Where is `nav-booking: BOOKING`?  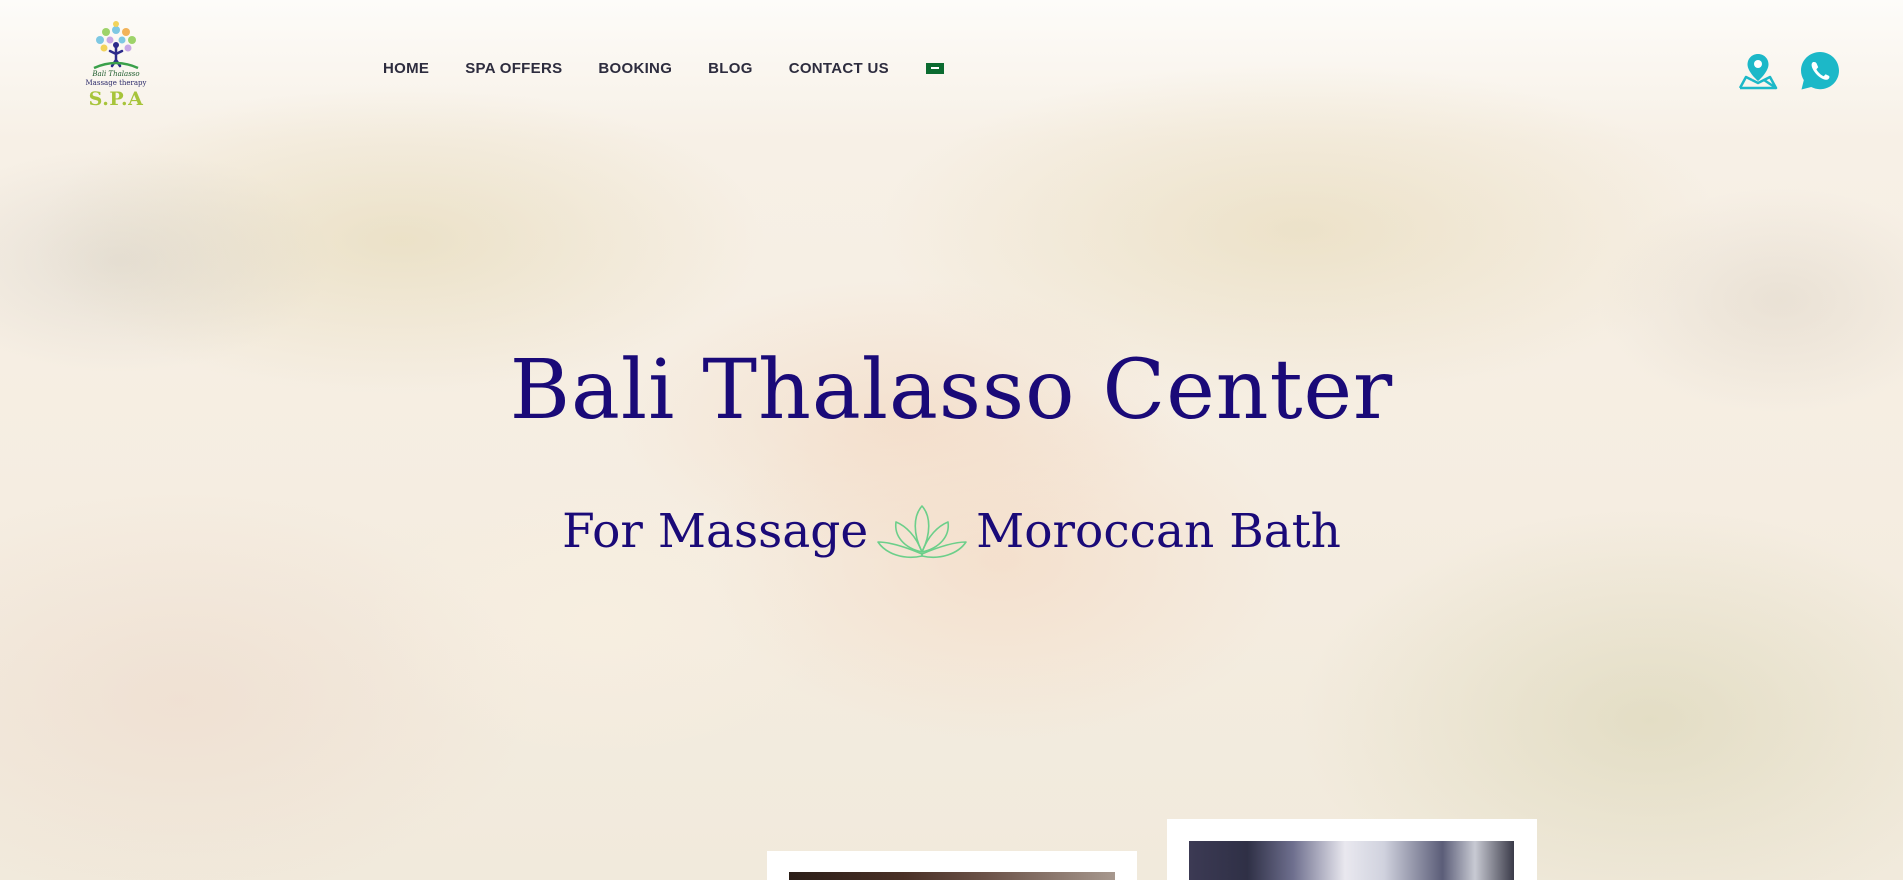
nav-booking: BOOKING is located at coordinates (635, 68).